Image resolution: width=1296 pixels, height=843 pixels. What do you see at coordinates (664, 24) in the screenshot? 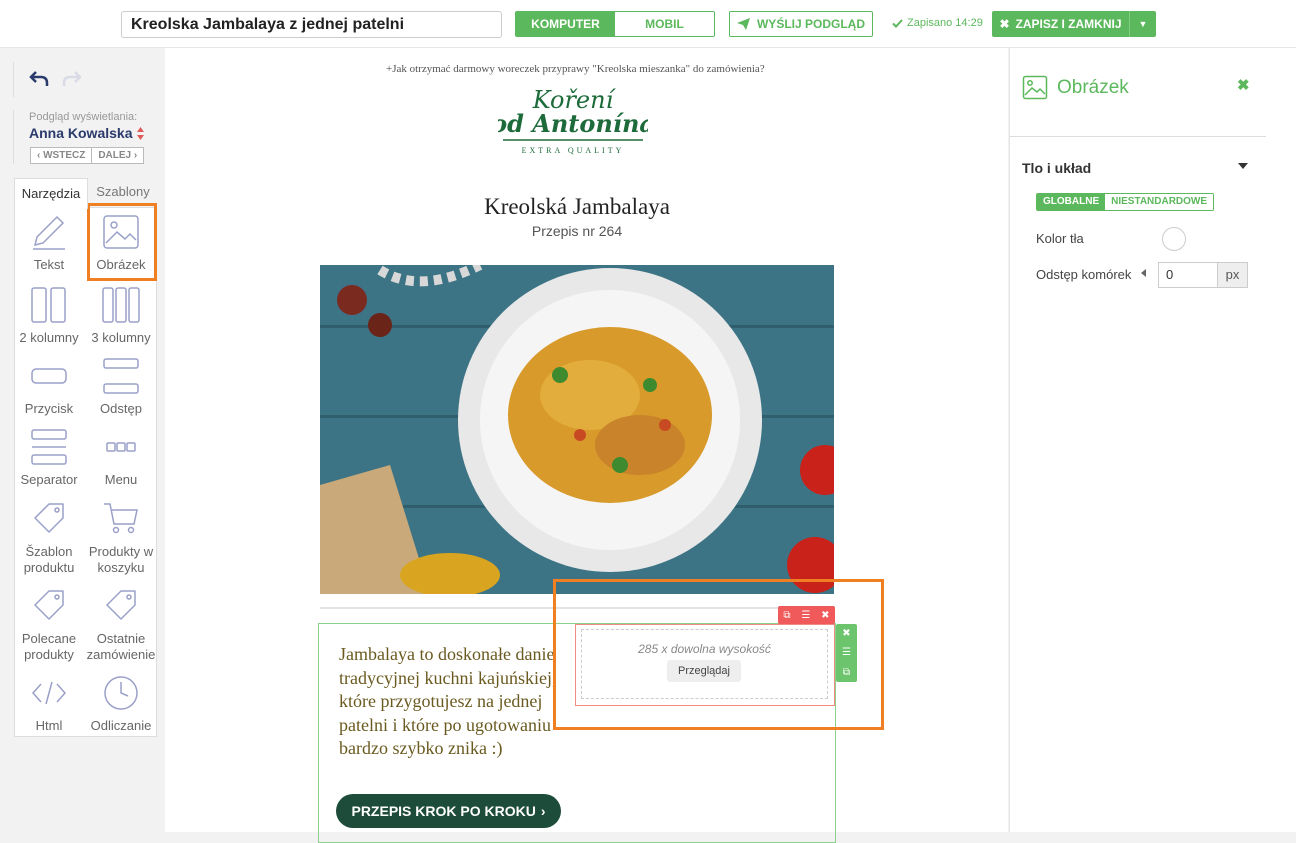
I see `device-mobile-button: MOBIL` at bounding box center [664, 24].